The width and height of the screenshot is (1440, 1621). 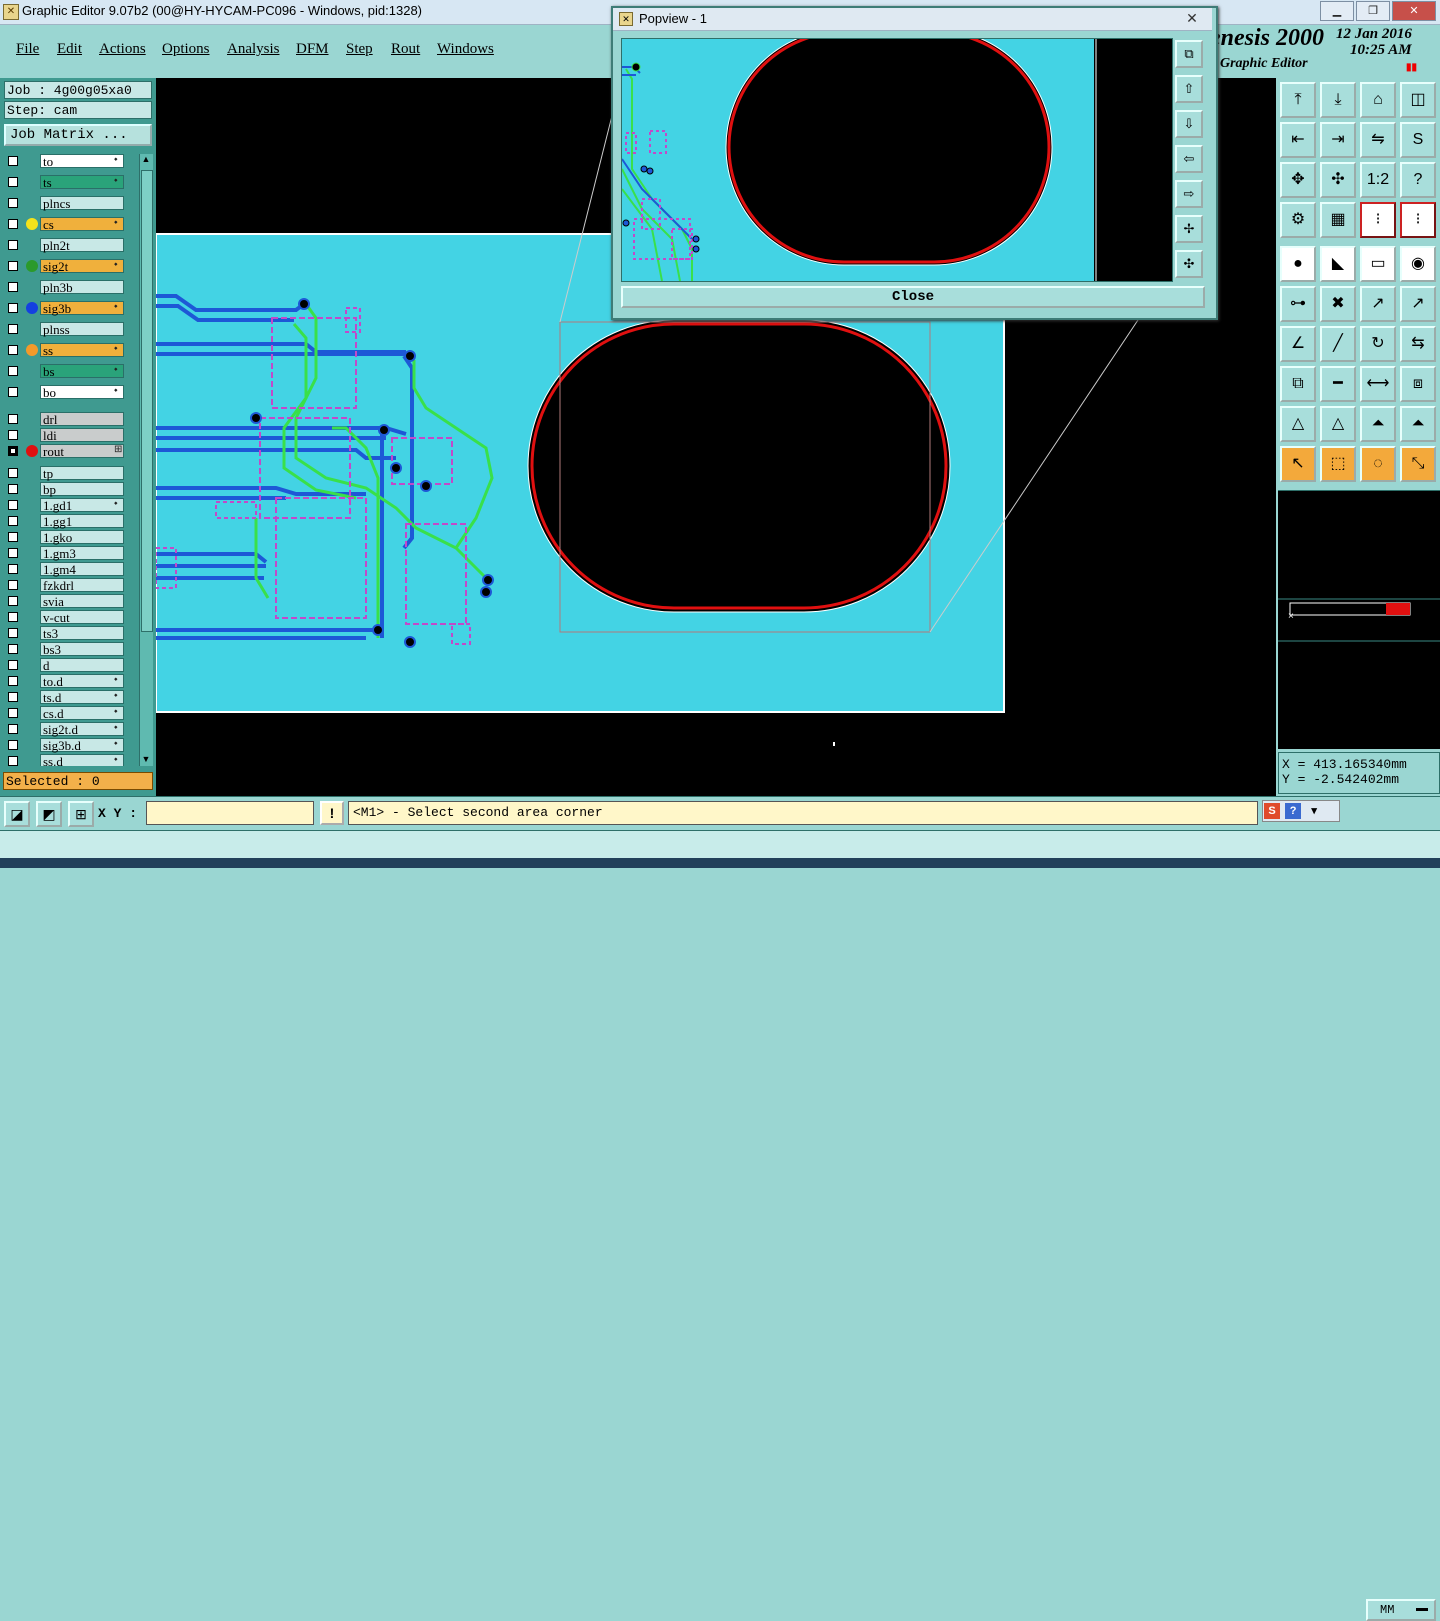 I want to click on popview-close-icon: ✕, so click(x=1192, y=18).